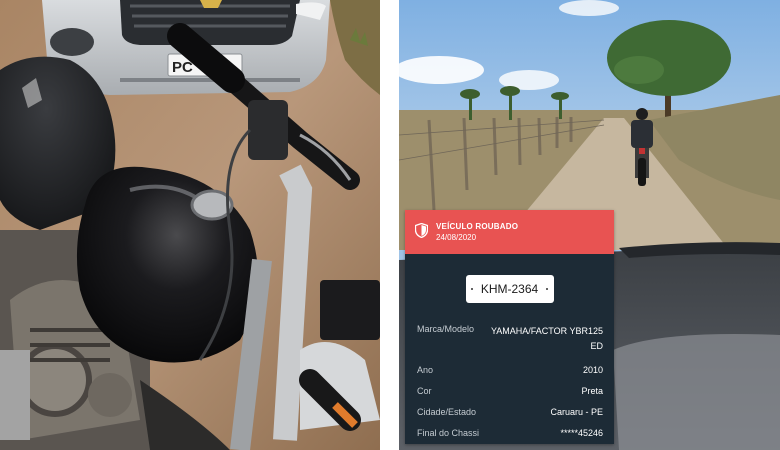 The image size is (780, 450). Describe the element at coordinates (509, 232) in the screenshot. I see `card-header: VEÍCULO ROUBADO 24/08/2020` at that location.